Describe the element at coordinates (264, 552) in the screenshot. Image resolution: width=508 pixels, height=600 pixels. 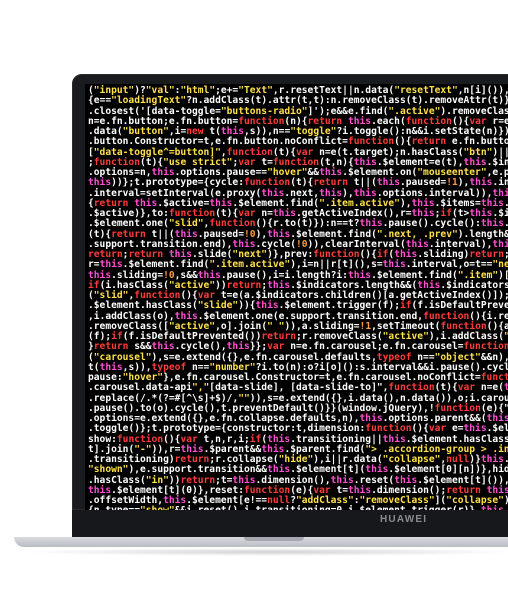
I see `laptop-shadow` at that location.